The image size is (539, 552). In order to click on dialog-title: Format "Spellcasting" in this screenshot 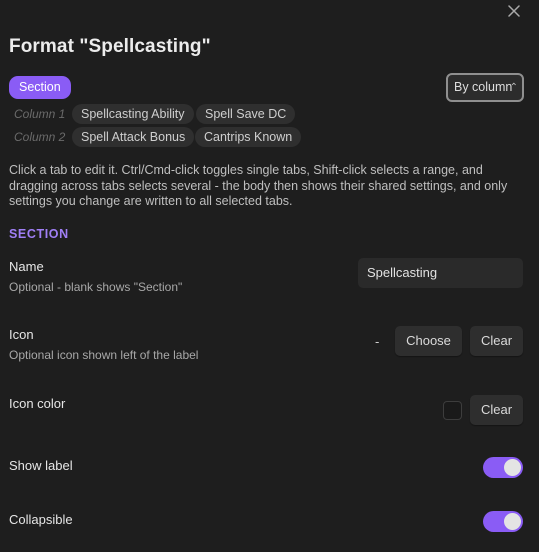, I will do `click(110, 46)`.